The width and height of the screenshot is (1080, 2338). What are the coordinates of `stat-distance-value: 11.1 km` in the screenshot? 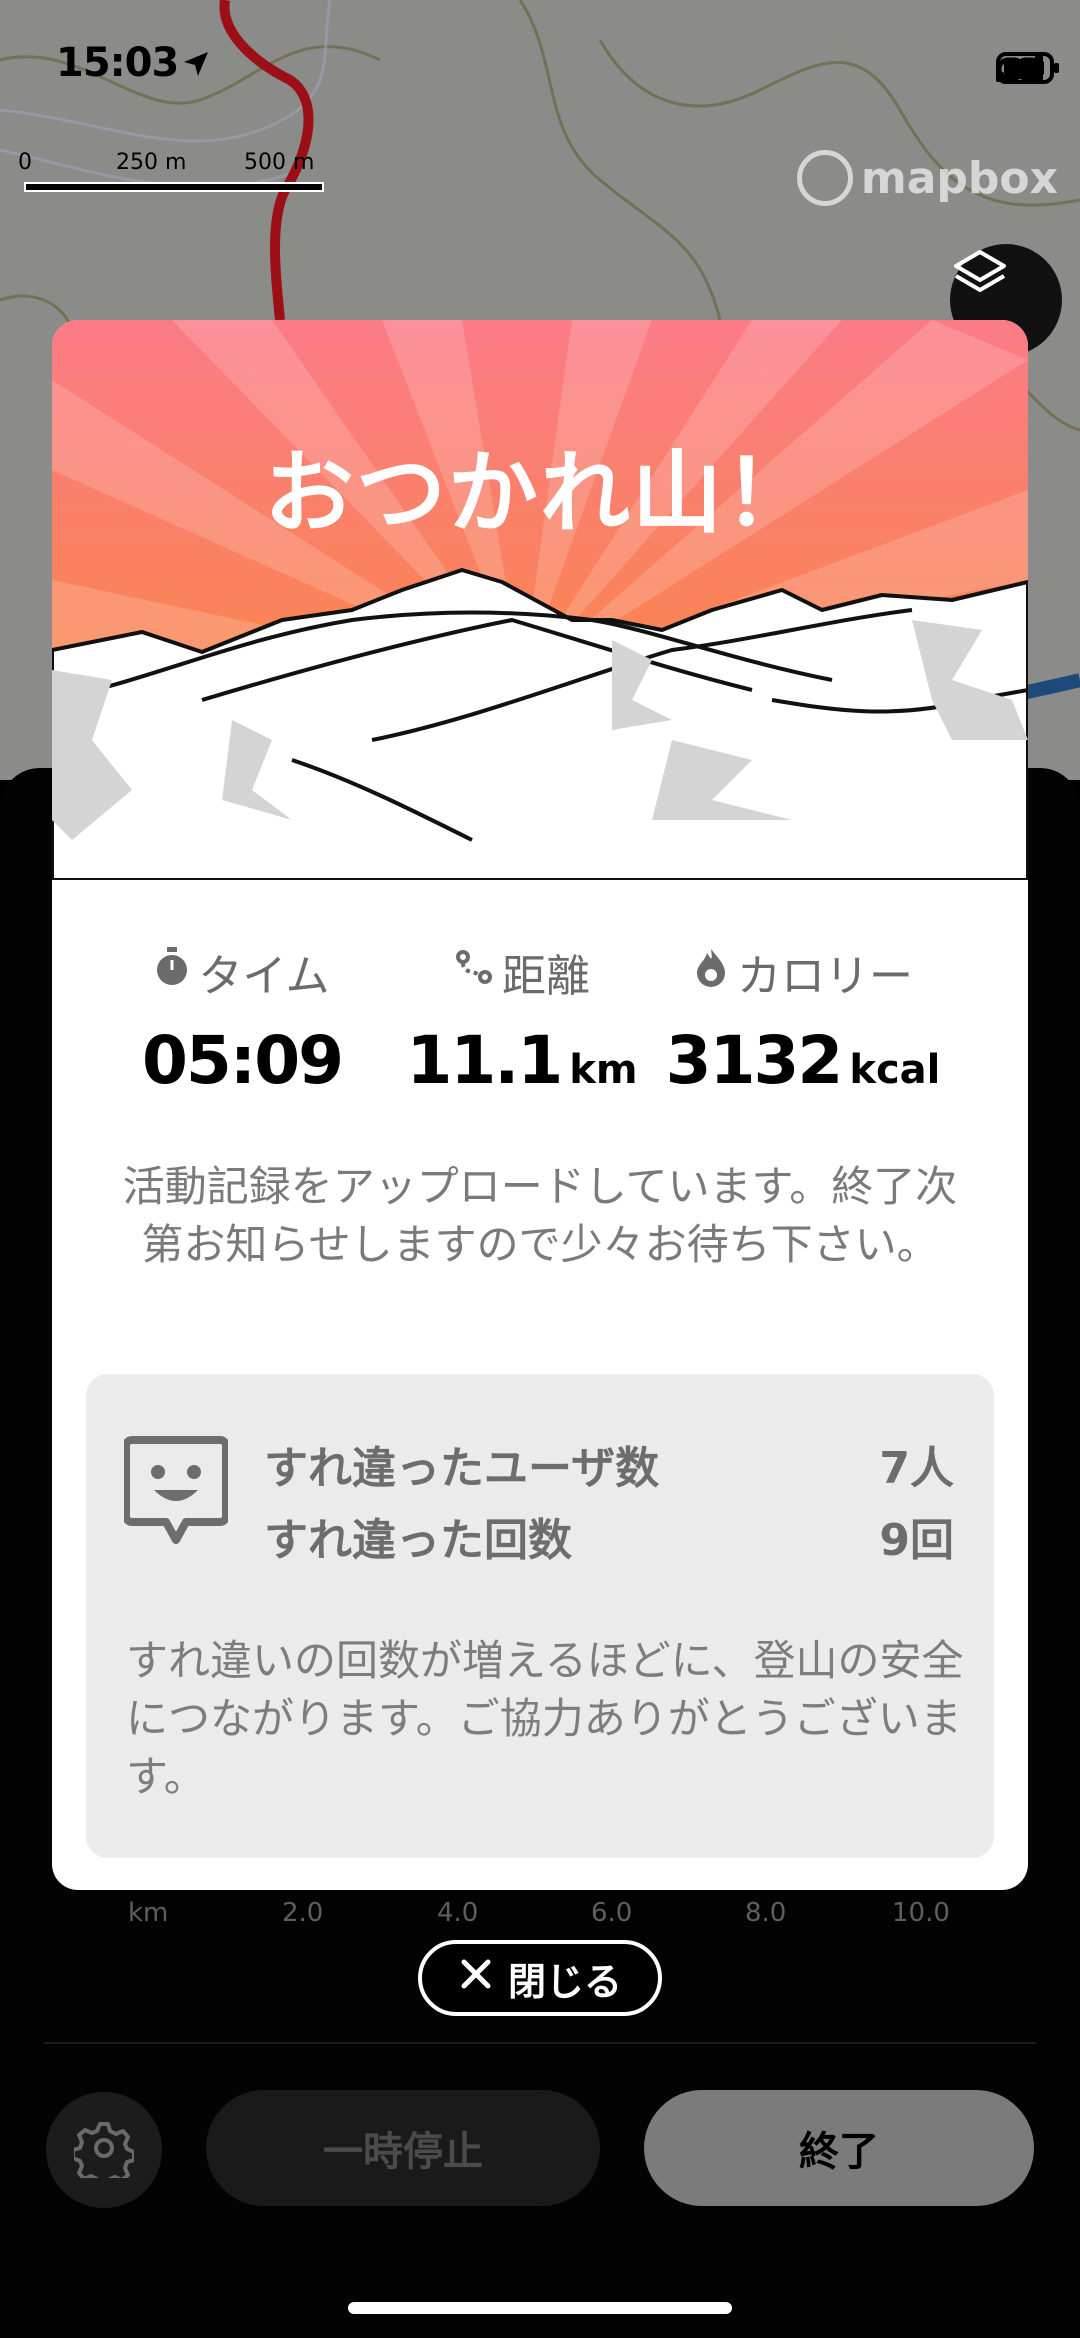 It's located at (522, 1060).